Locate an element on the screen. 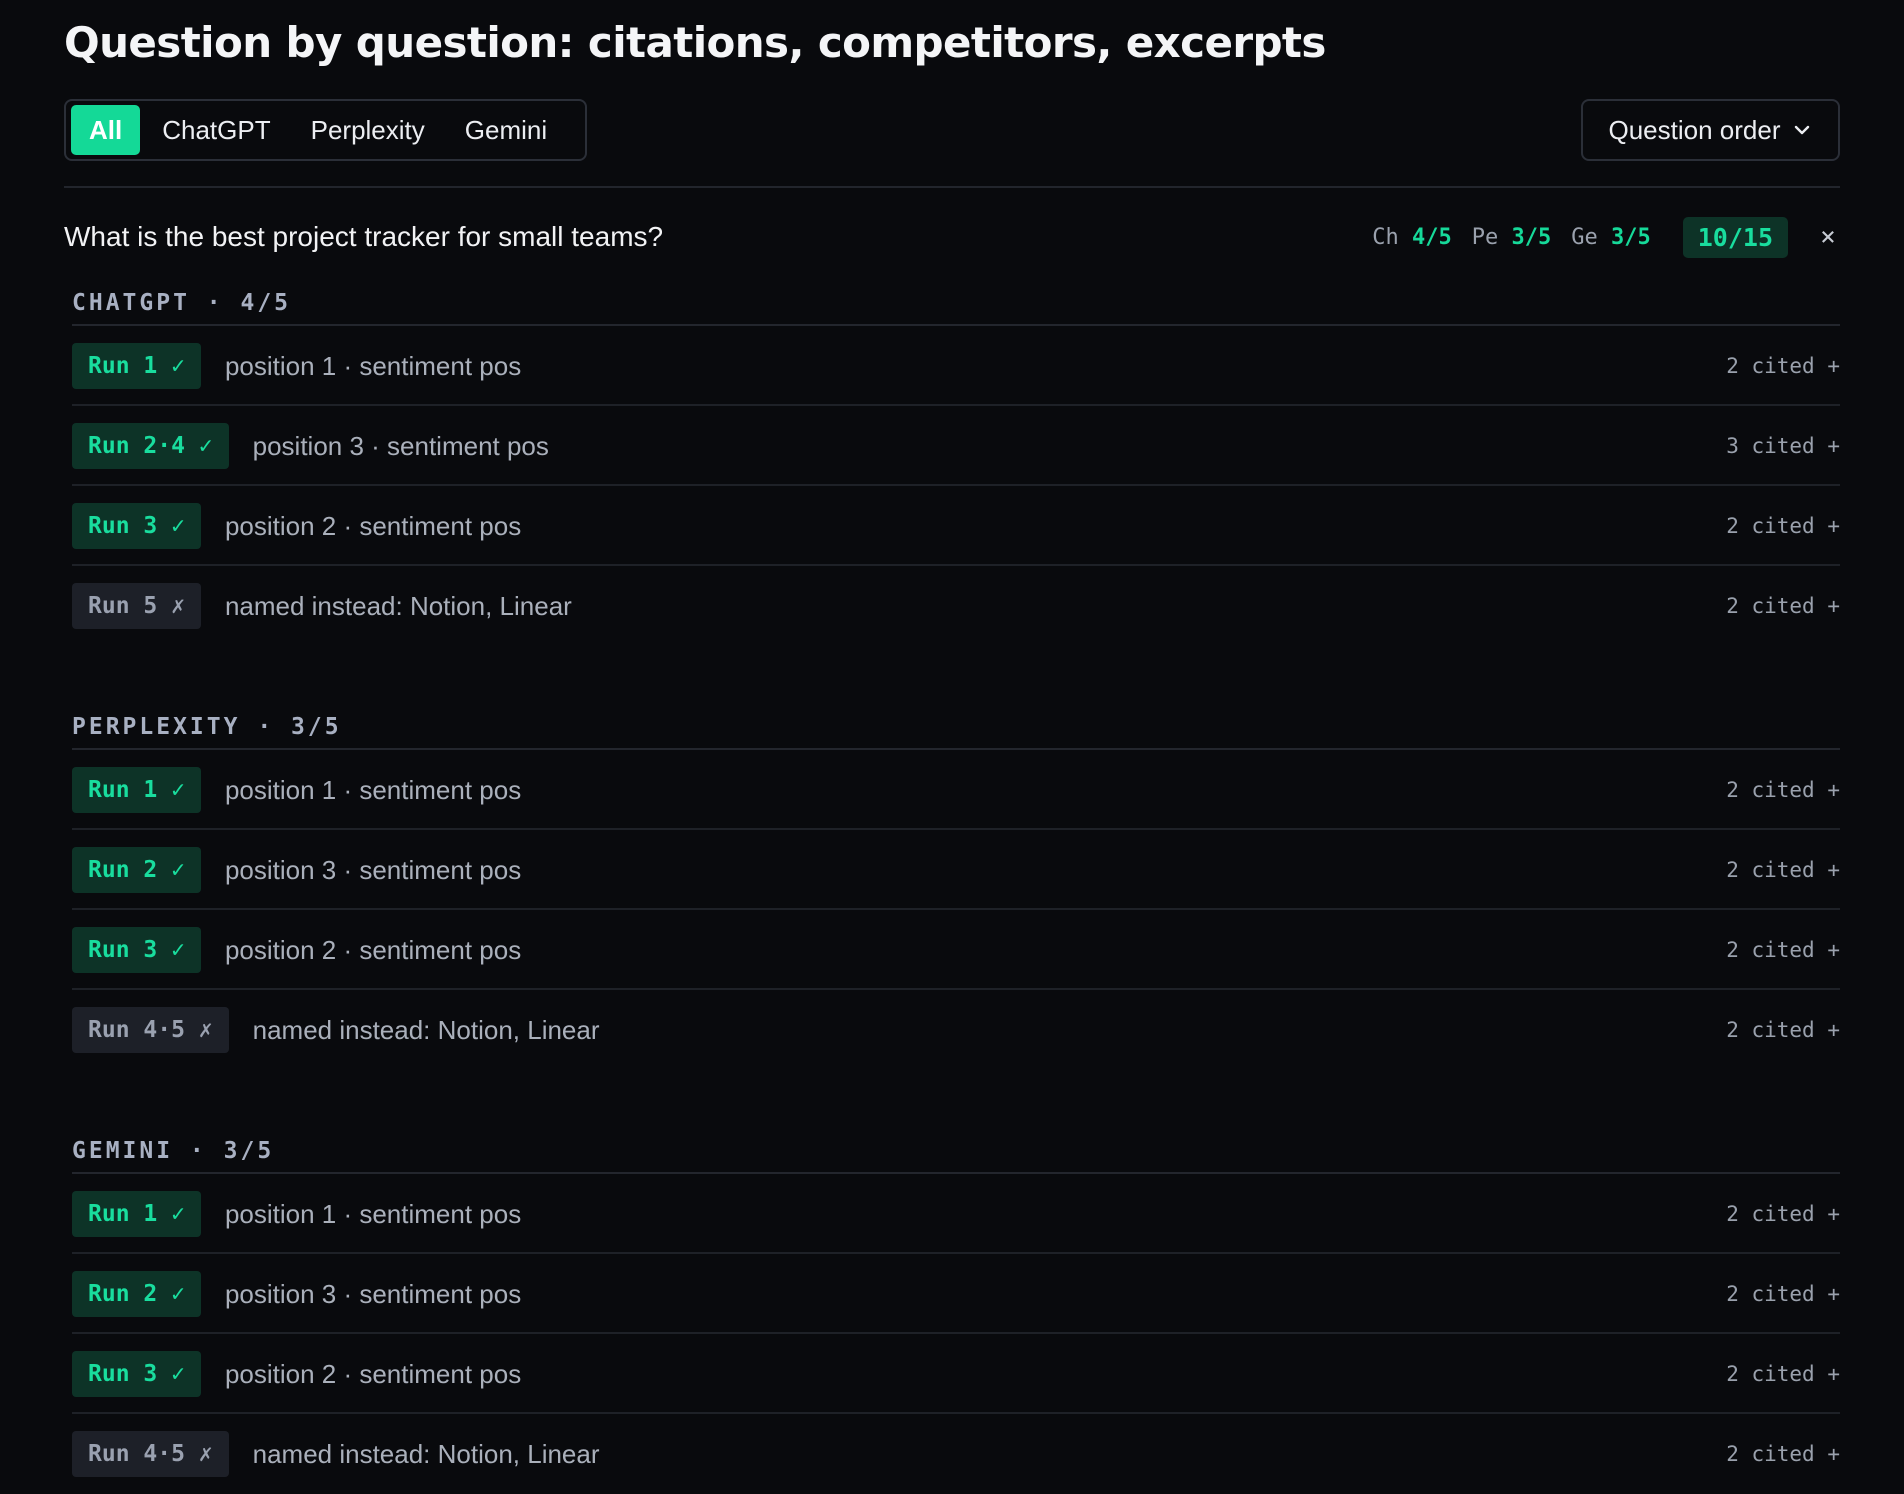 This screenshot has width=1904, height=1494. sort-order-select: Question order is located at coordinates (1710, 130).